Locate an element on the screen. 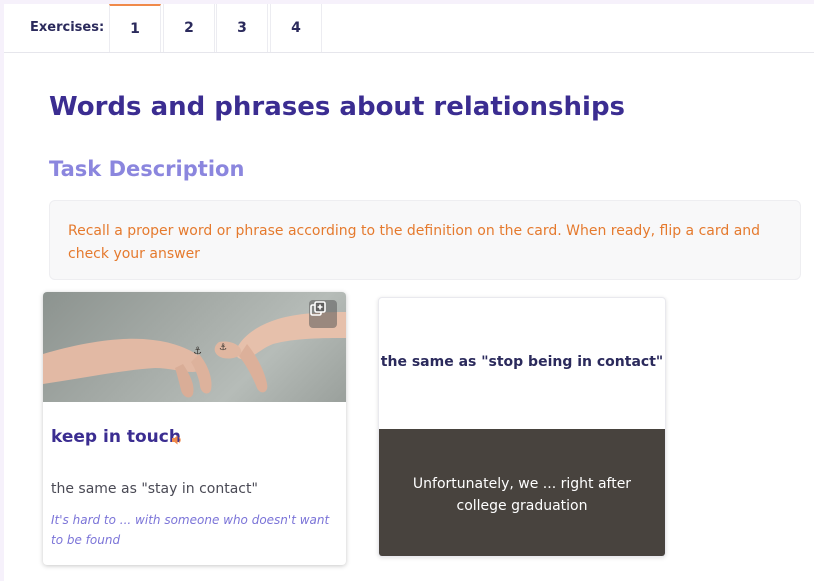  tab-exercise-2: 2 is located at coordinates (189, 28).